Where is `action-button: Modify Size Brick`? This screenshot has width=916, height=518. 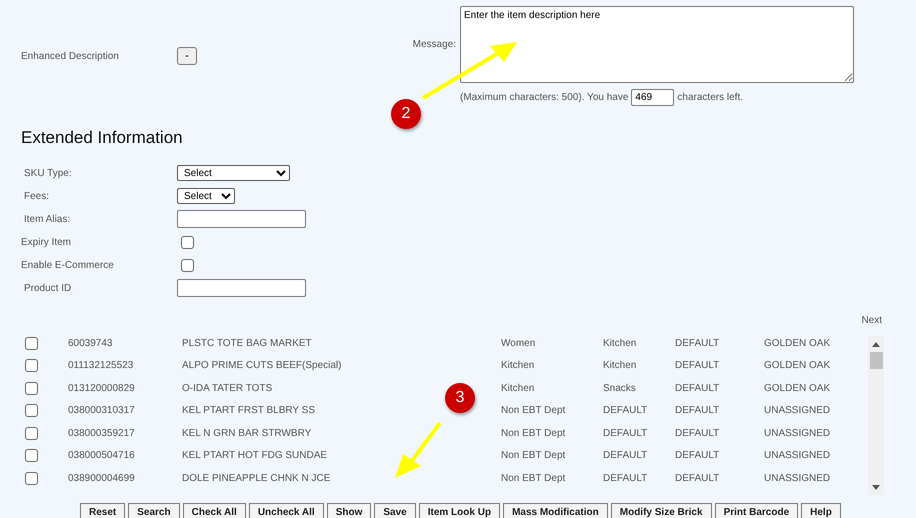 action-button: Modify Size Brick is located at coordinates (661, 510).